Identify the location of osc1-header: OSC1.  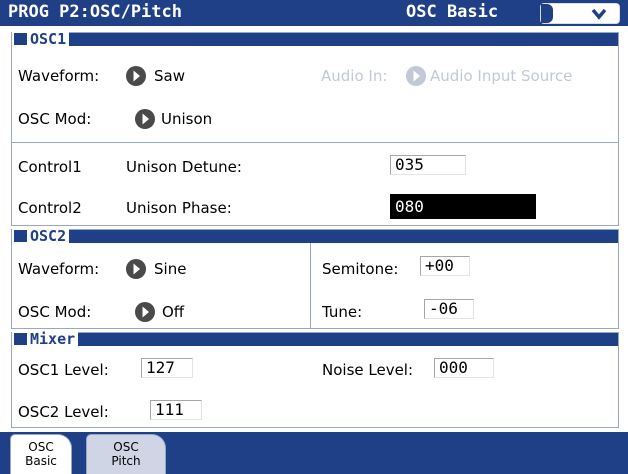
(41, 39).